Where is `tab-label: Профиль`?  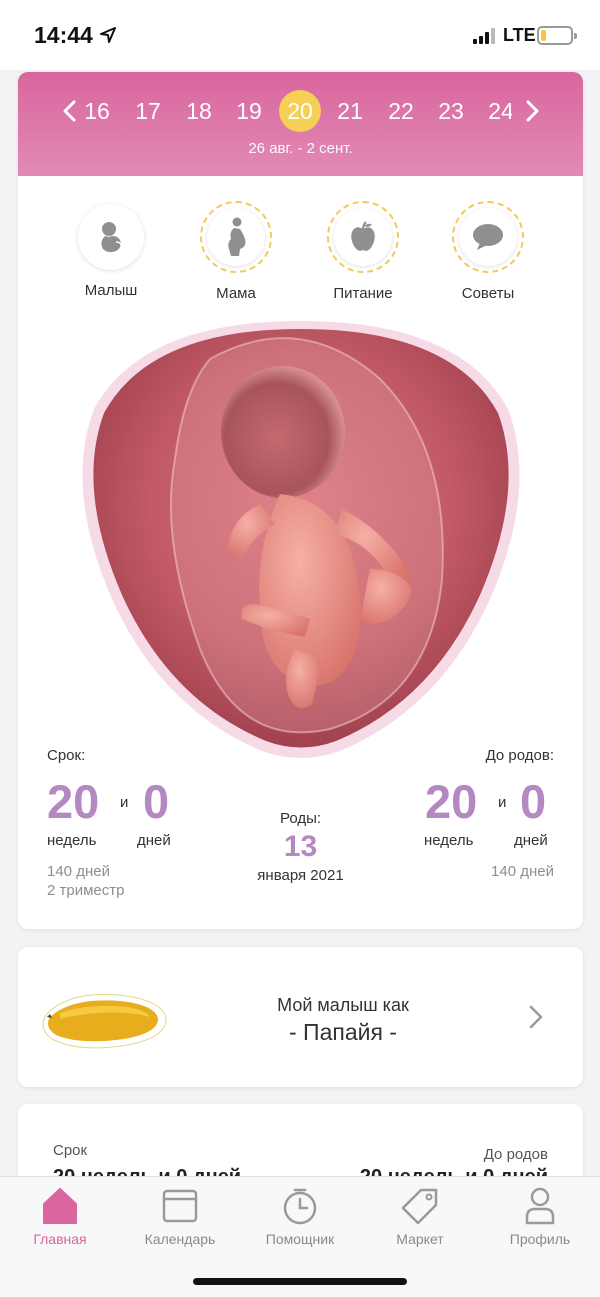
tab-label: Профиль is located at coordinates (540, 1239).